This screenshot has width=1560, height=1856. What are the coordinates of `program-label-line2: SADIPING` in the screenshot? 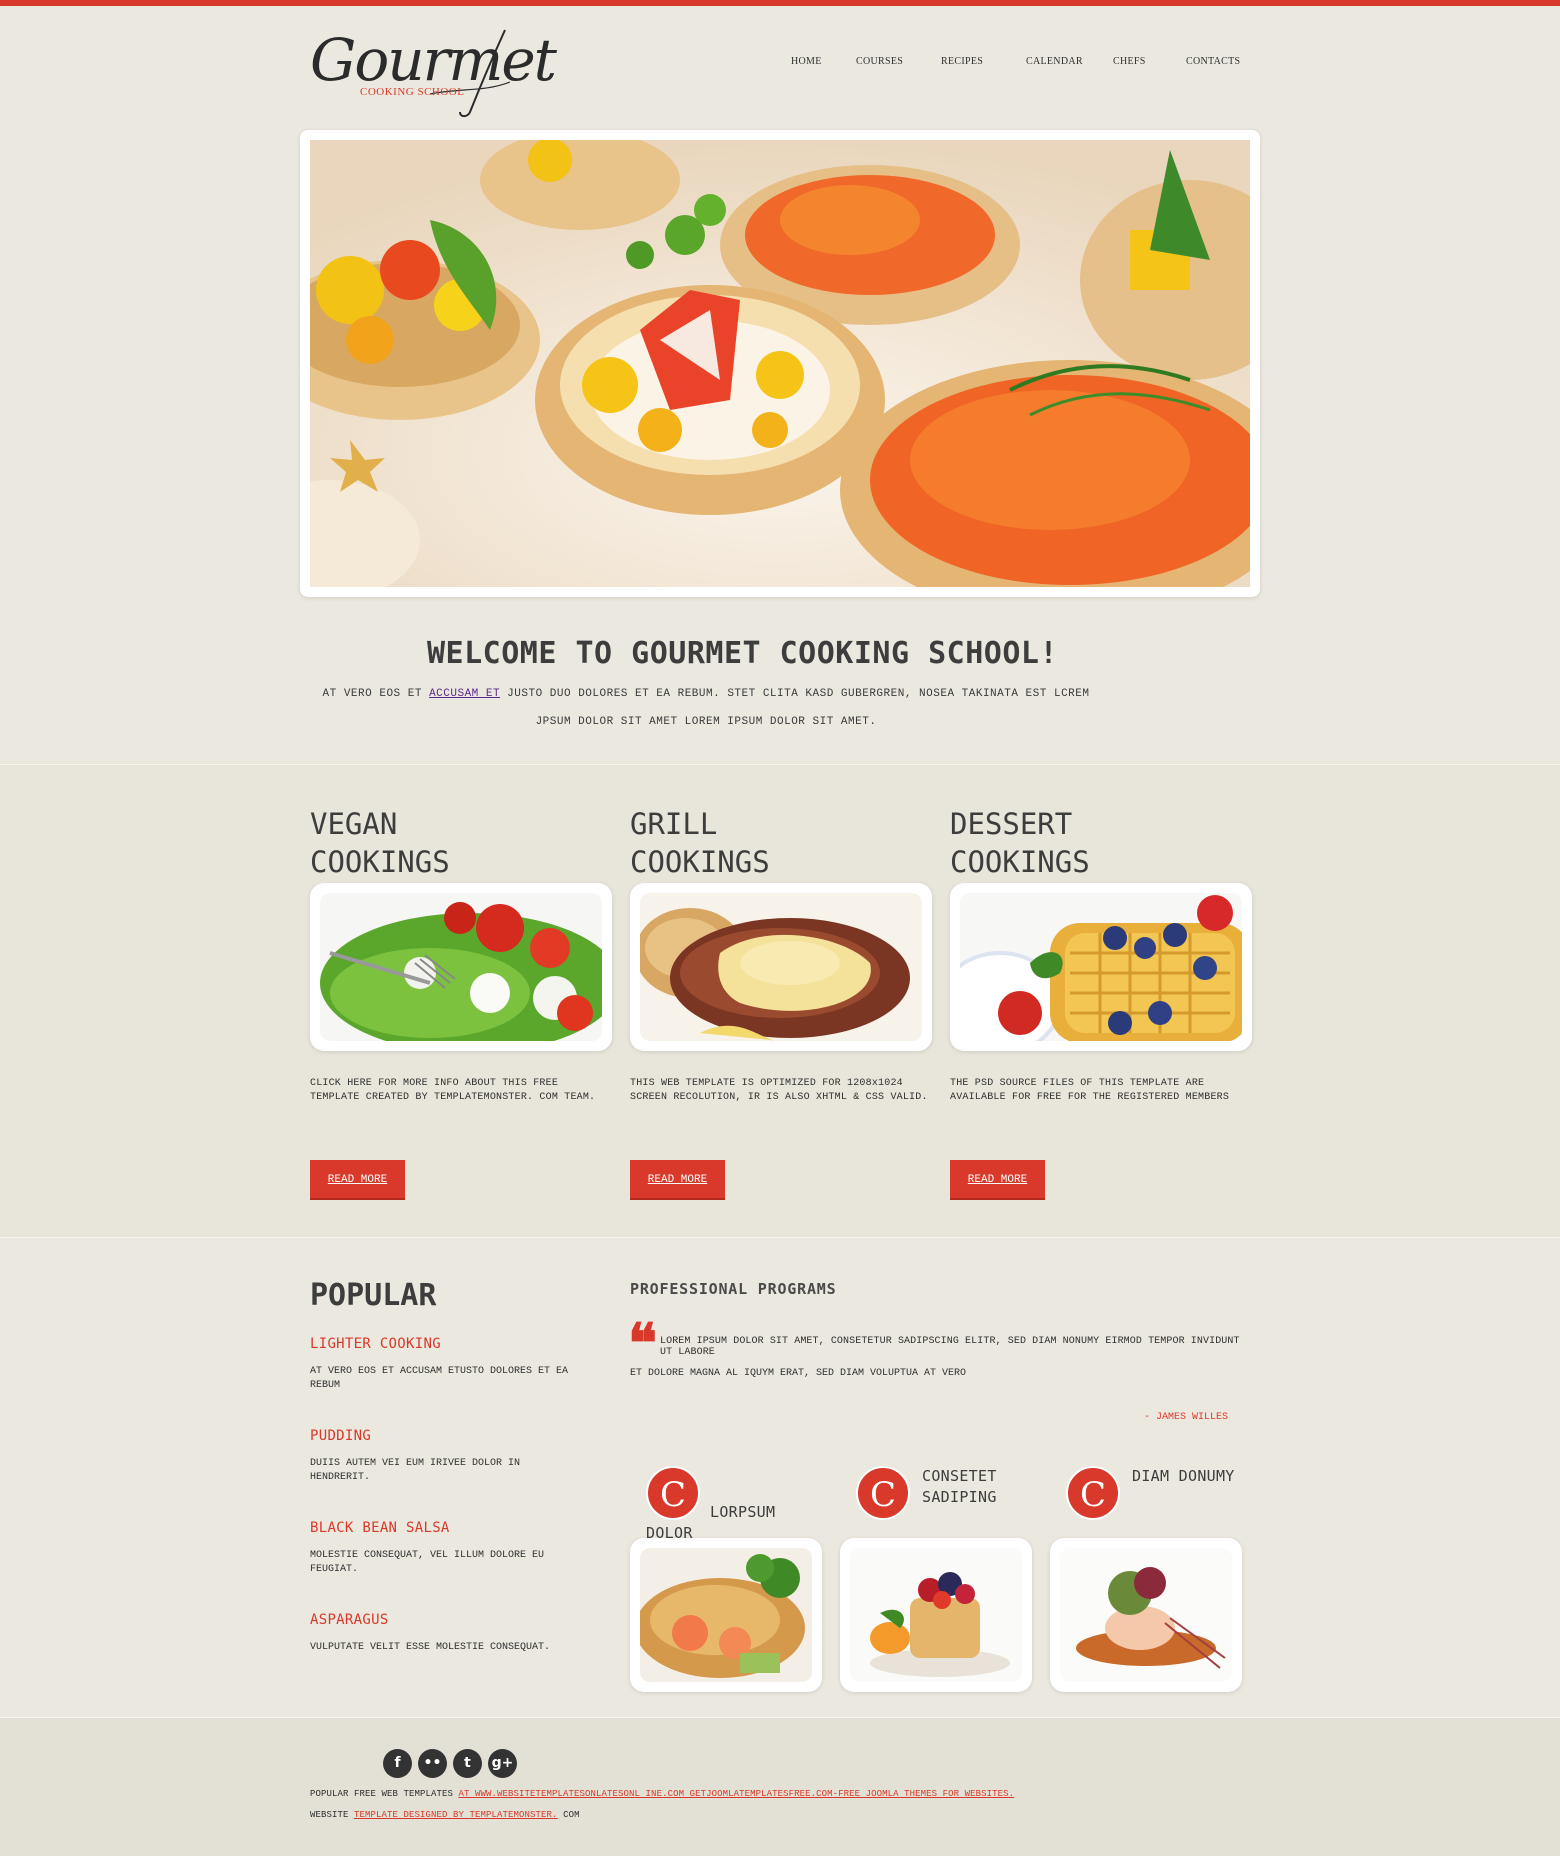 It's located at (959, 1497).